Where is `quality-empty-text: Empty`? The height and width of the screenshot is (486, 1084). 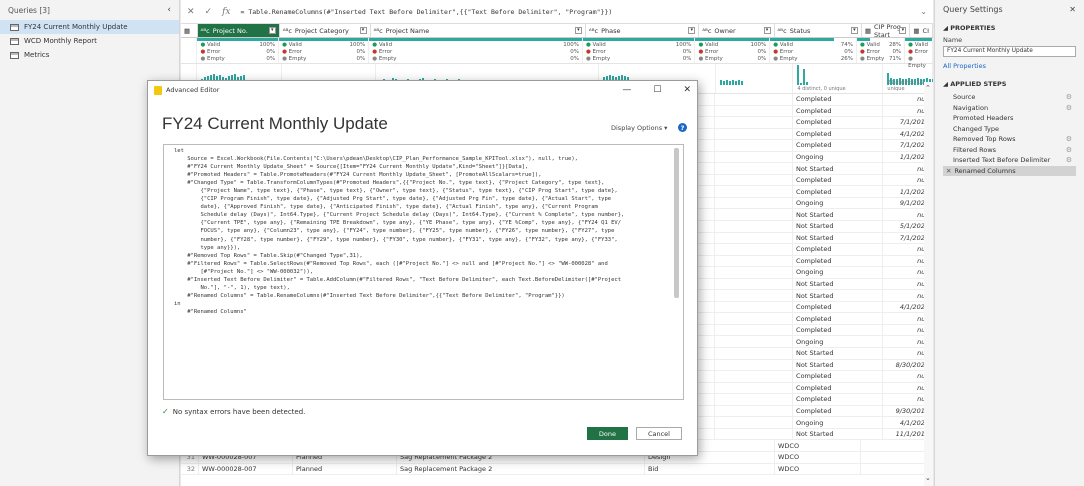 quality-empty-text: Empty is located at coordinates (788, 59).